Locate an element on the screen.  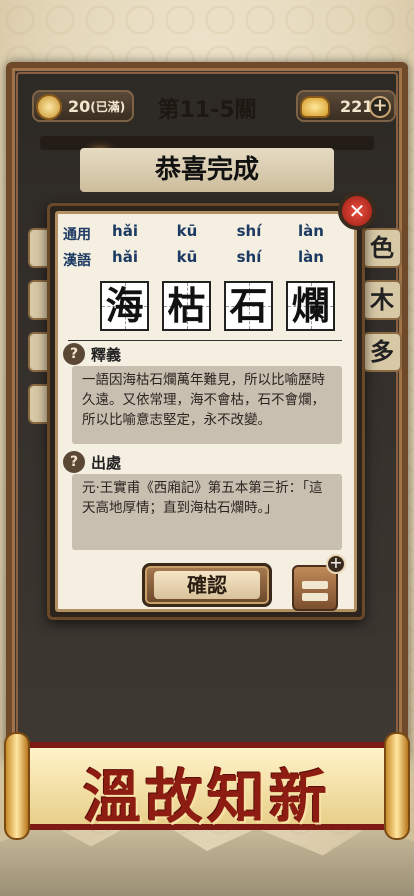
side-char-3: 多 is located at coordinates (382, 352).